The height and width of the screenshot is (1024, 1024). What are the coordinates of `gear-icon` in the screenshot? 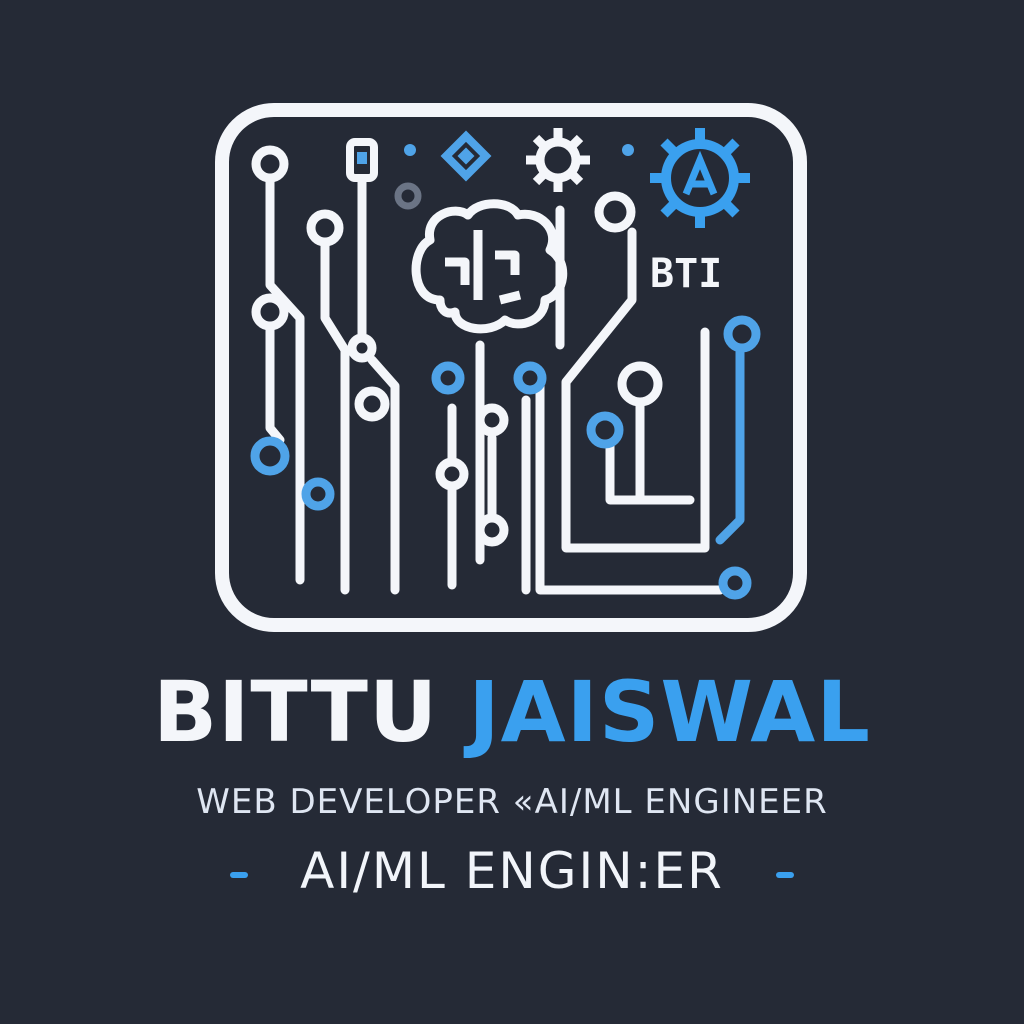 It's located at (558, 160).